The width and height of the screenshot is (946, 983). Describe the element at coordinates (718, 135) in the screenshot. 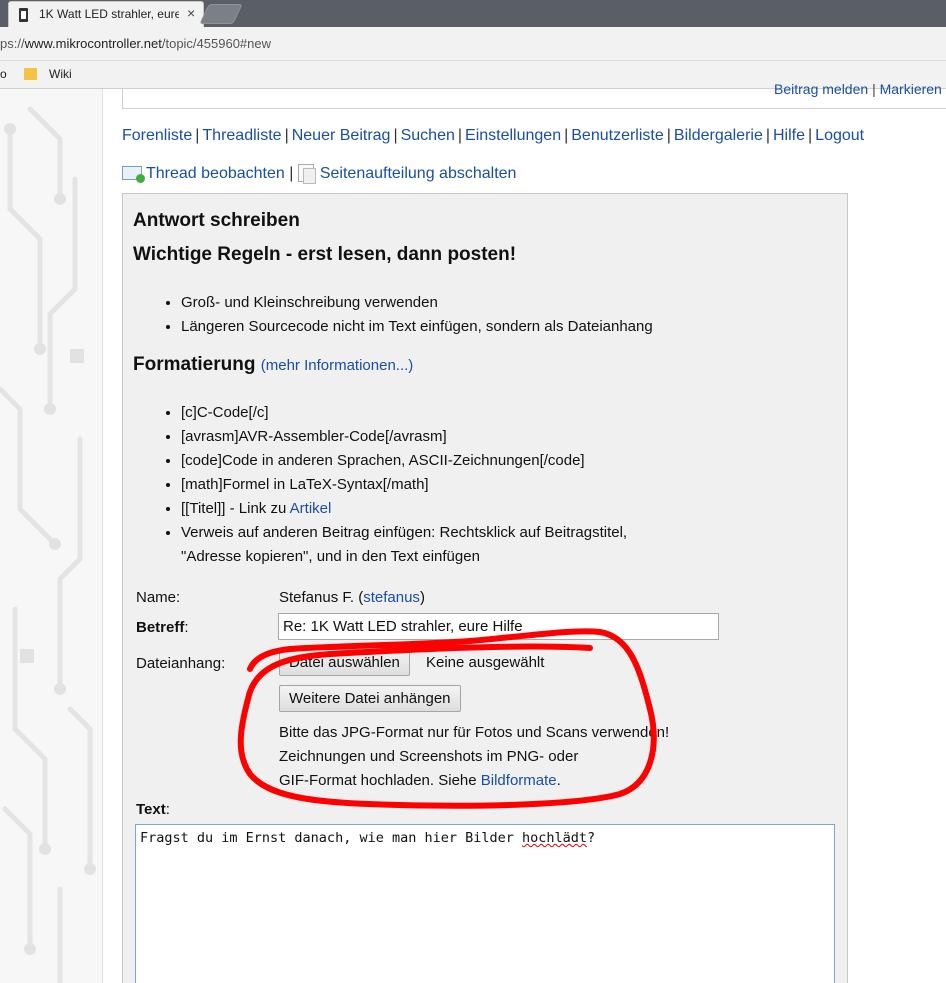

I see `nav-bildergalerie: Bildergalerie` at that location.